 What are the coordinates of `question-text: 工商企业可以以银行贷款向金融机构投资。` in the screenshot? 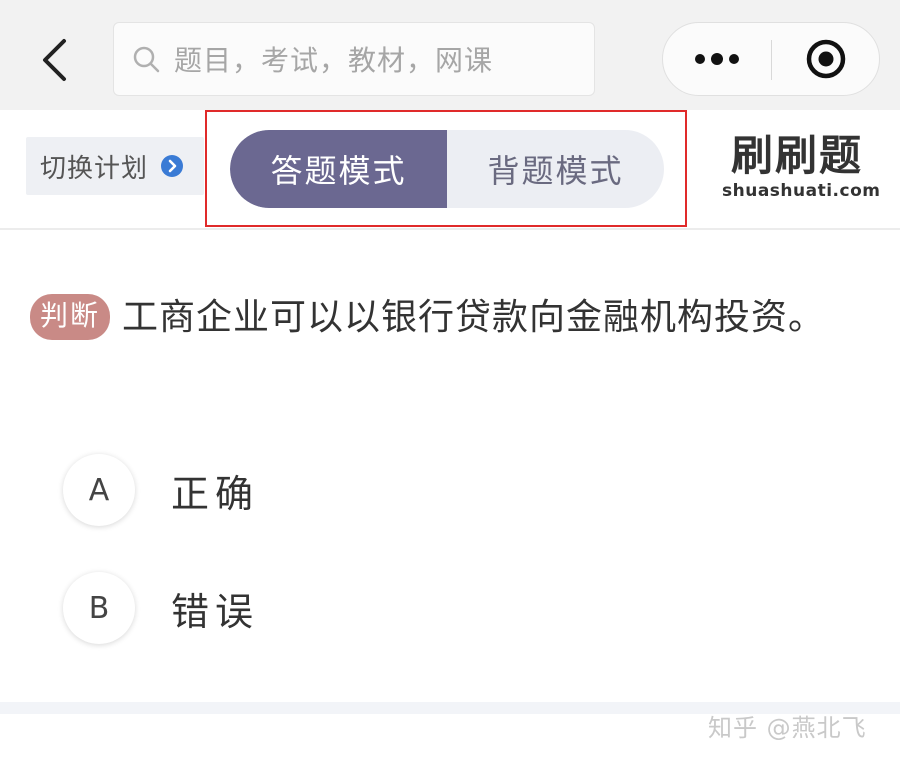 It's located at (474, 317).